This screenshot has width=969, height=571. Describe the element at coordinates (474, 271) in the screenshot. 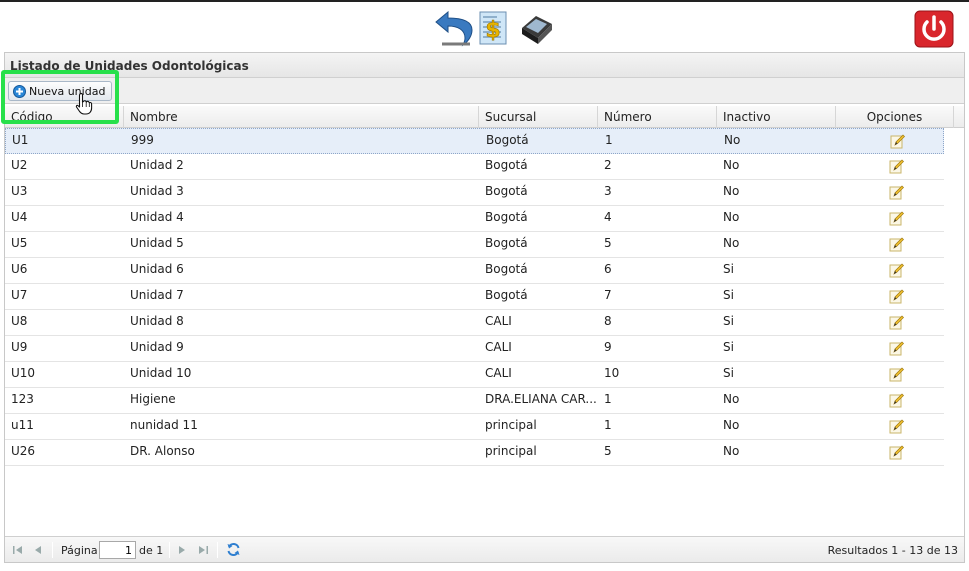

I see `table-row: U6 Unidad 6 Bogotá 6 Si` at that location.